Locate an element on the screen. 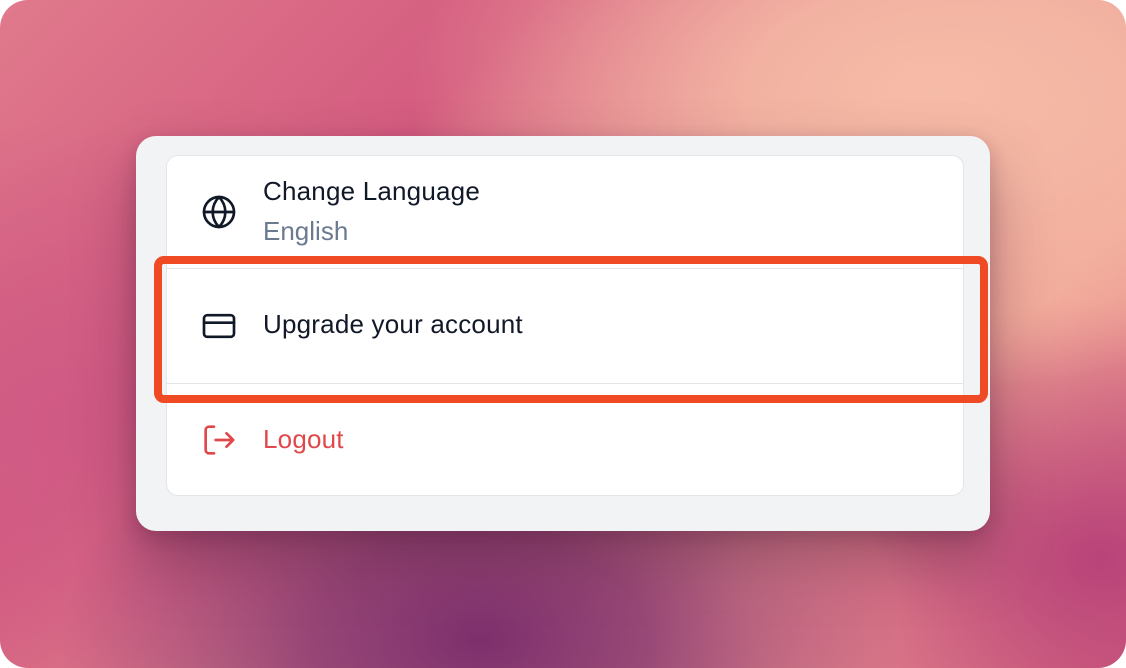  menu-item-logout: Logout is located at coordinates (565, 439).